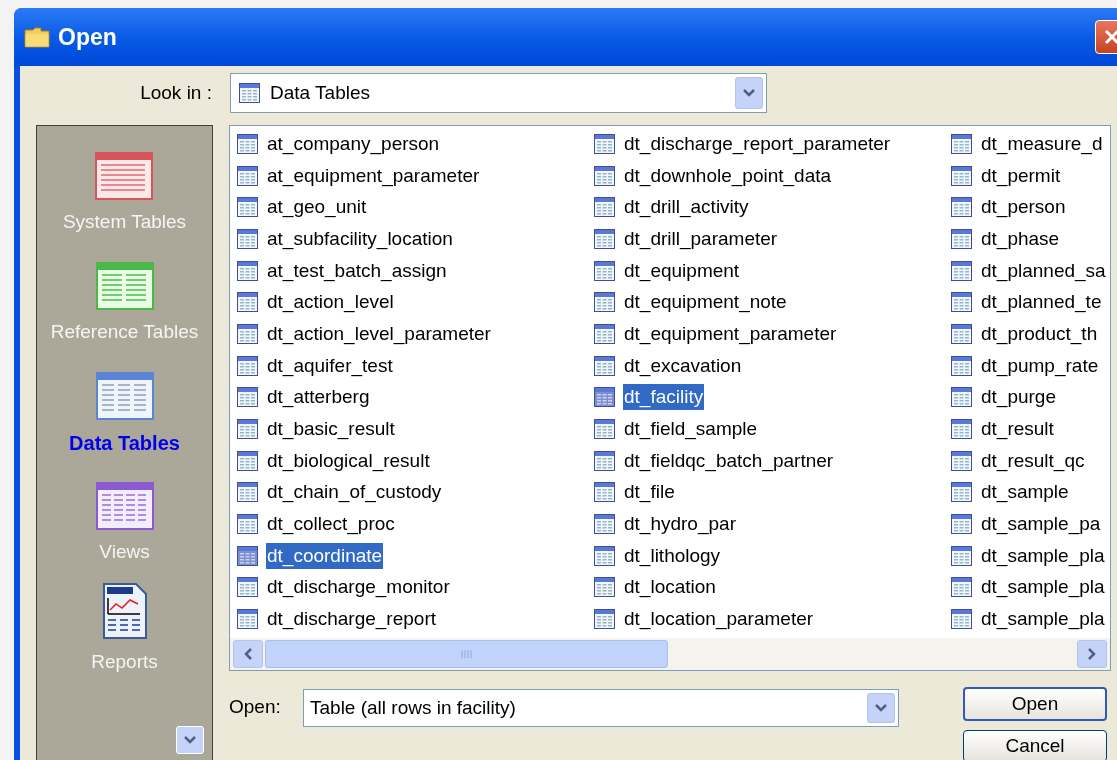 The width and height of the screenshot is (1117, 760). I want to click on list-item: dt_location, so click(772, 587).